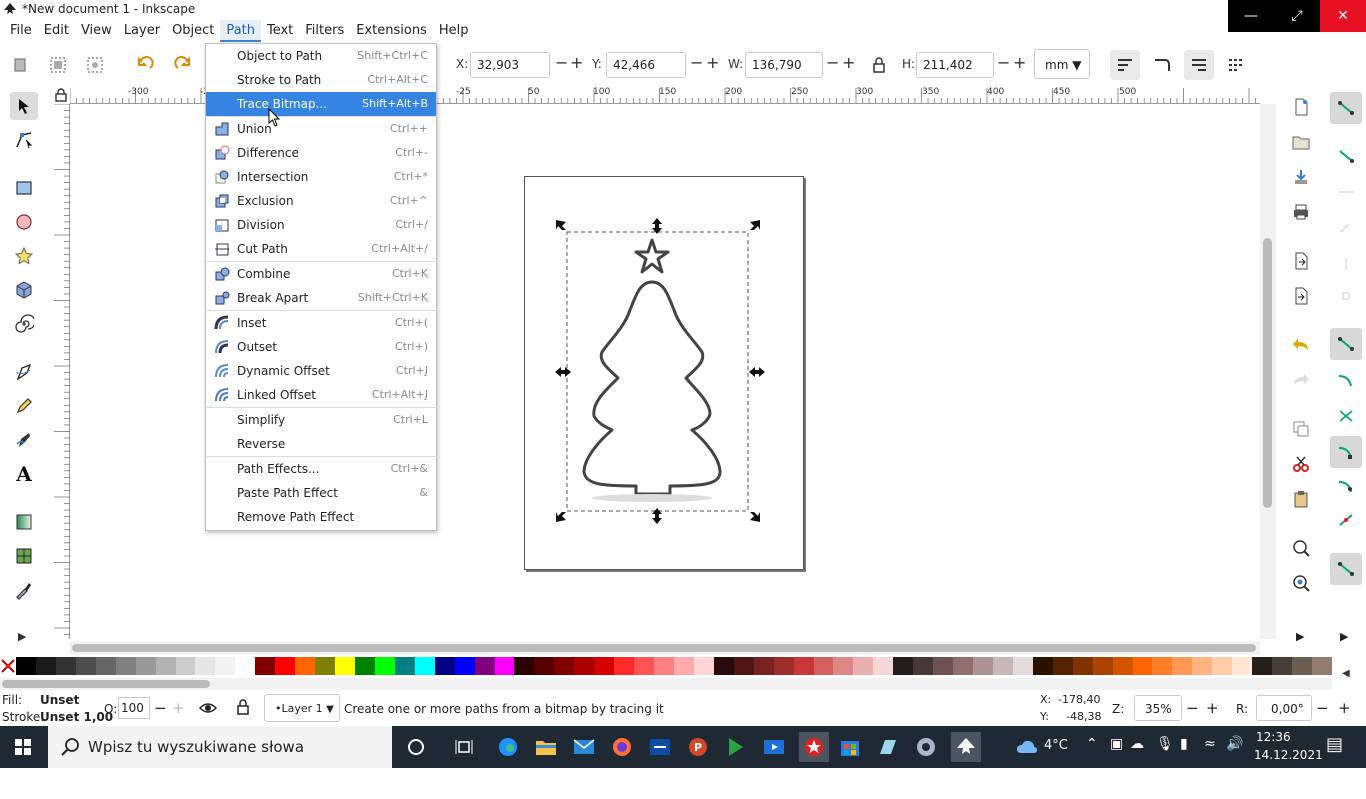 This screenshot has height=799, width=1366. What do you see at coordinates (850, 747) in the screenshot?
I see `store-icon` at bounding box center [850, 747].